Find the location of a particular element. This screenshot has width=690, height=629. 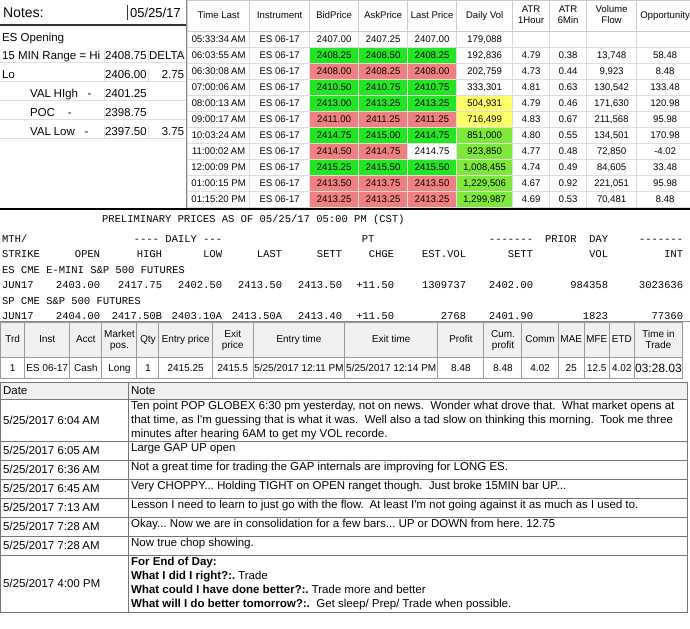

column-header: OPEN is located at coordinates (87, 255).